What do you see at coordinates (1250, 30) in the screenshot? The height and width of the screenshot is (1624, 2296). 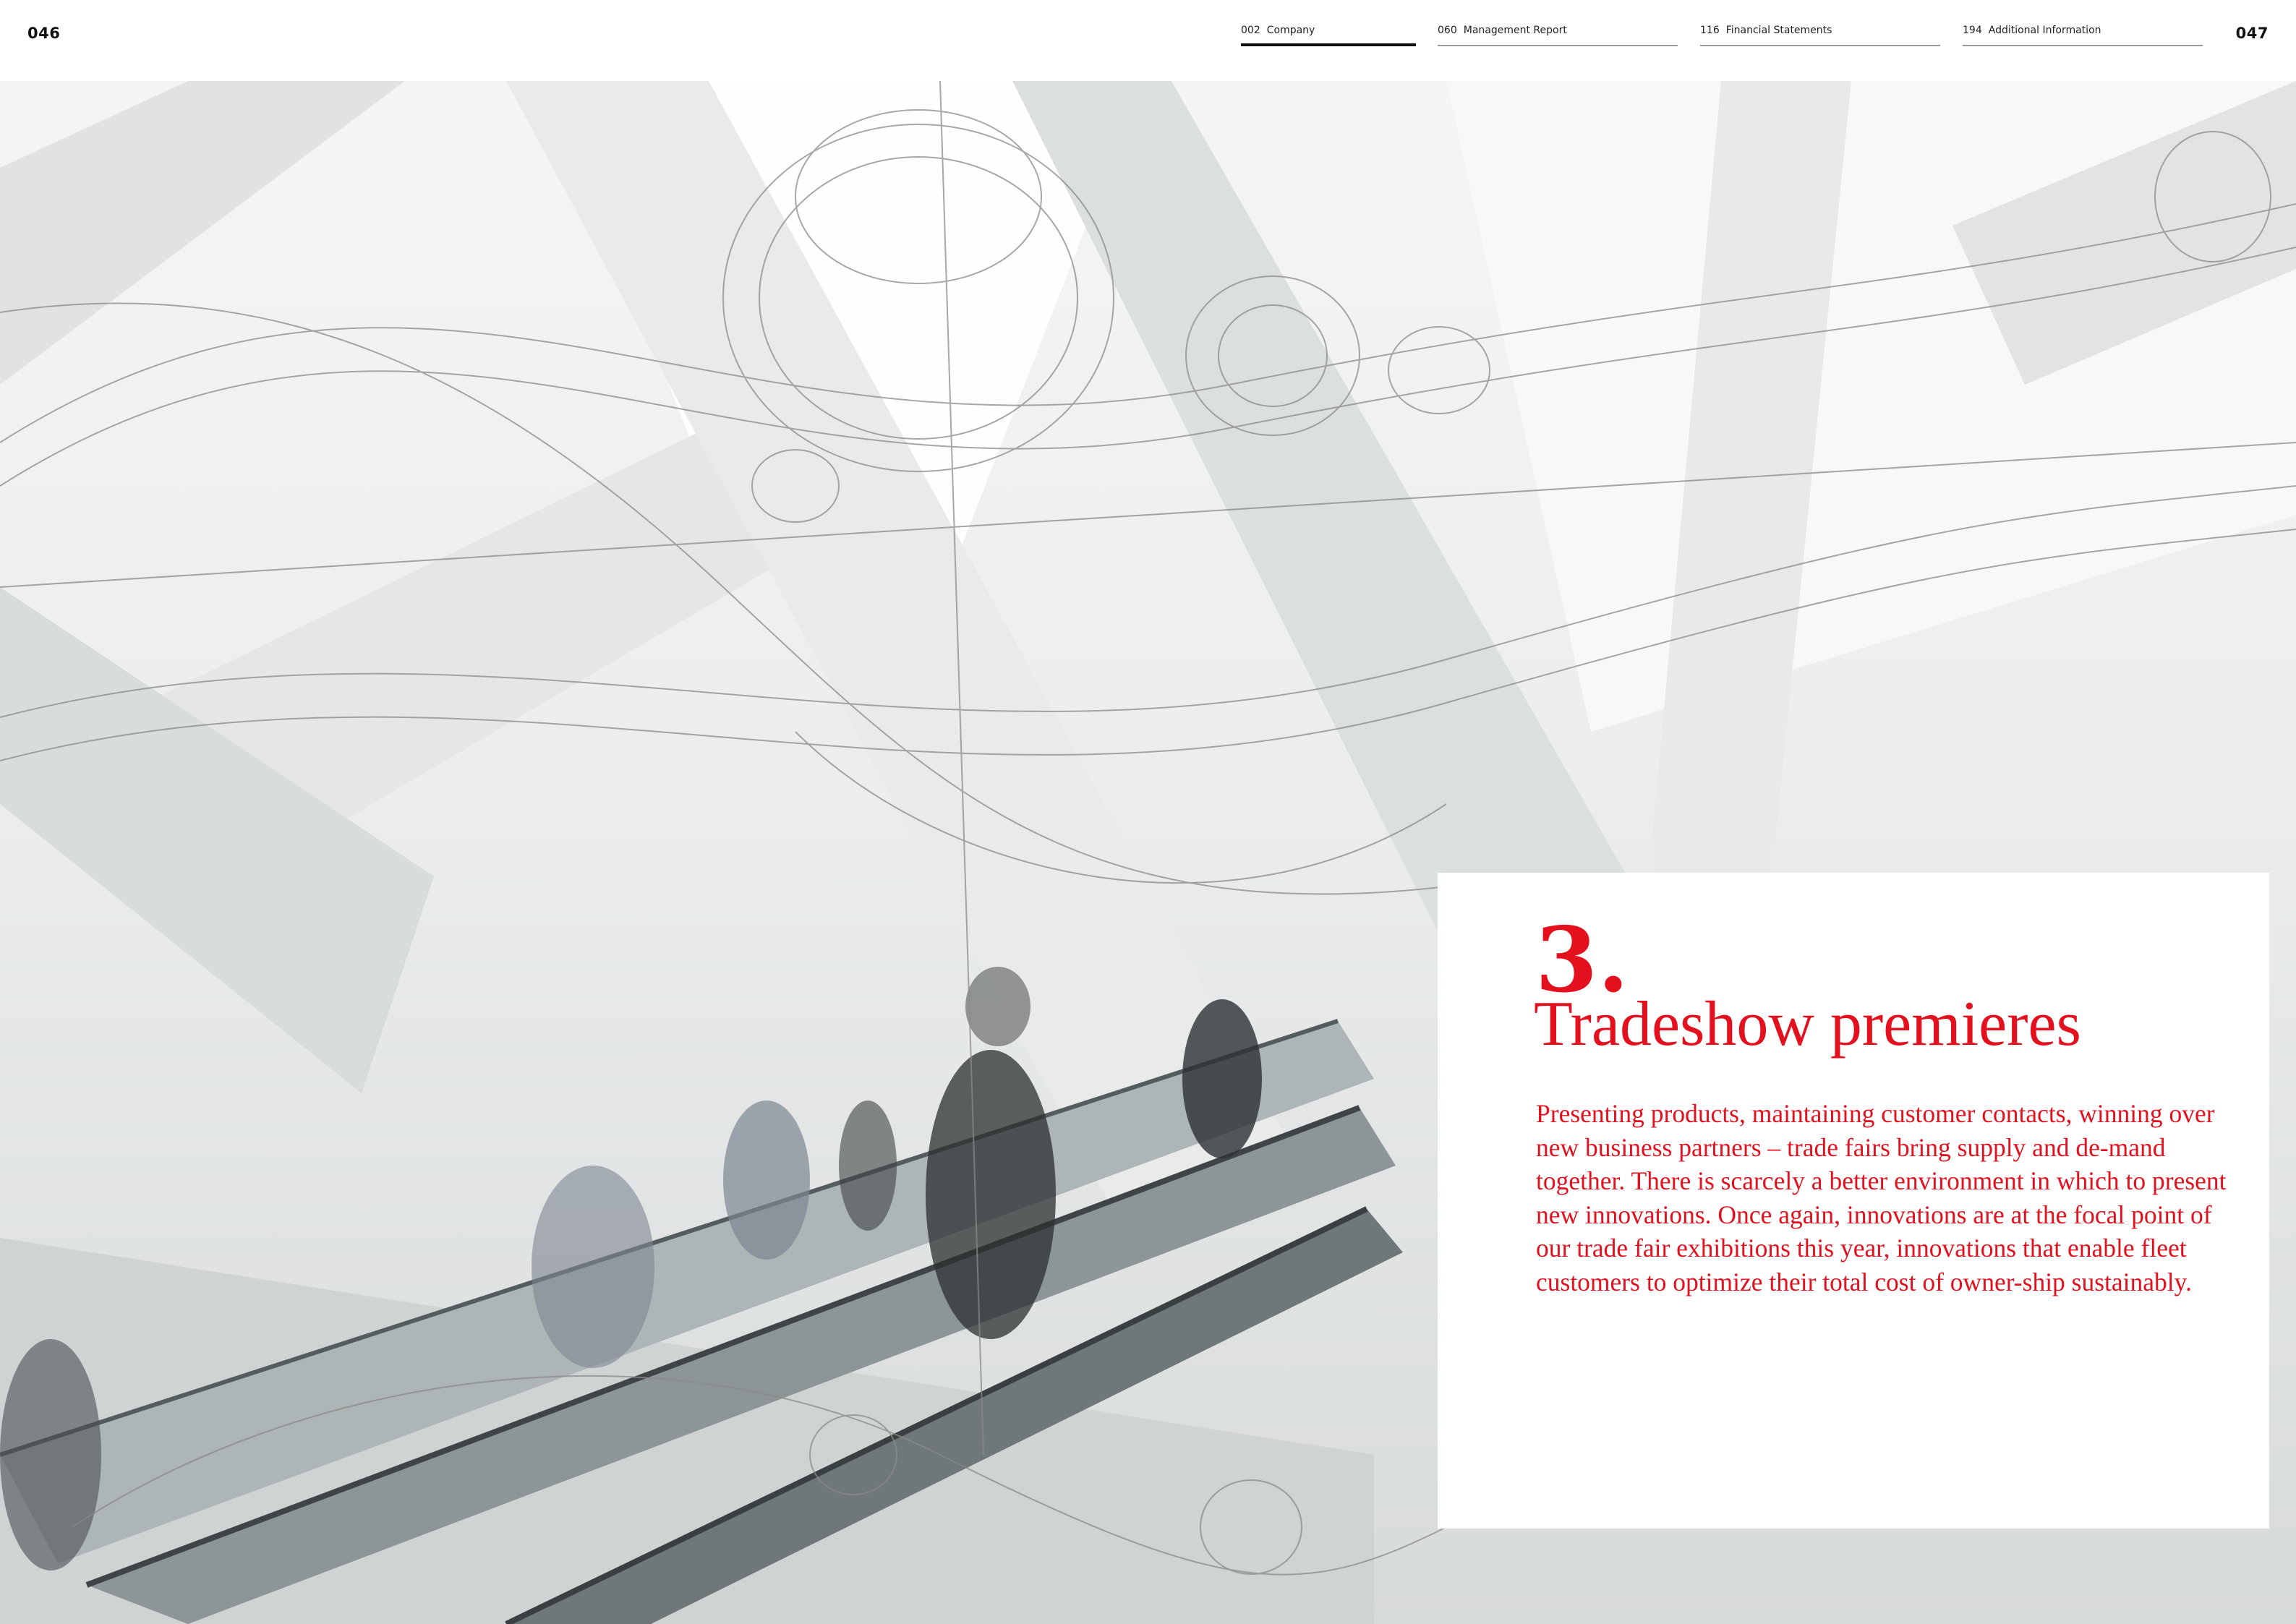 I see `tab-number: 002` at bounding box center [1250, 30].